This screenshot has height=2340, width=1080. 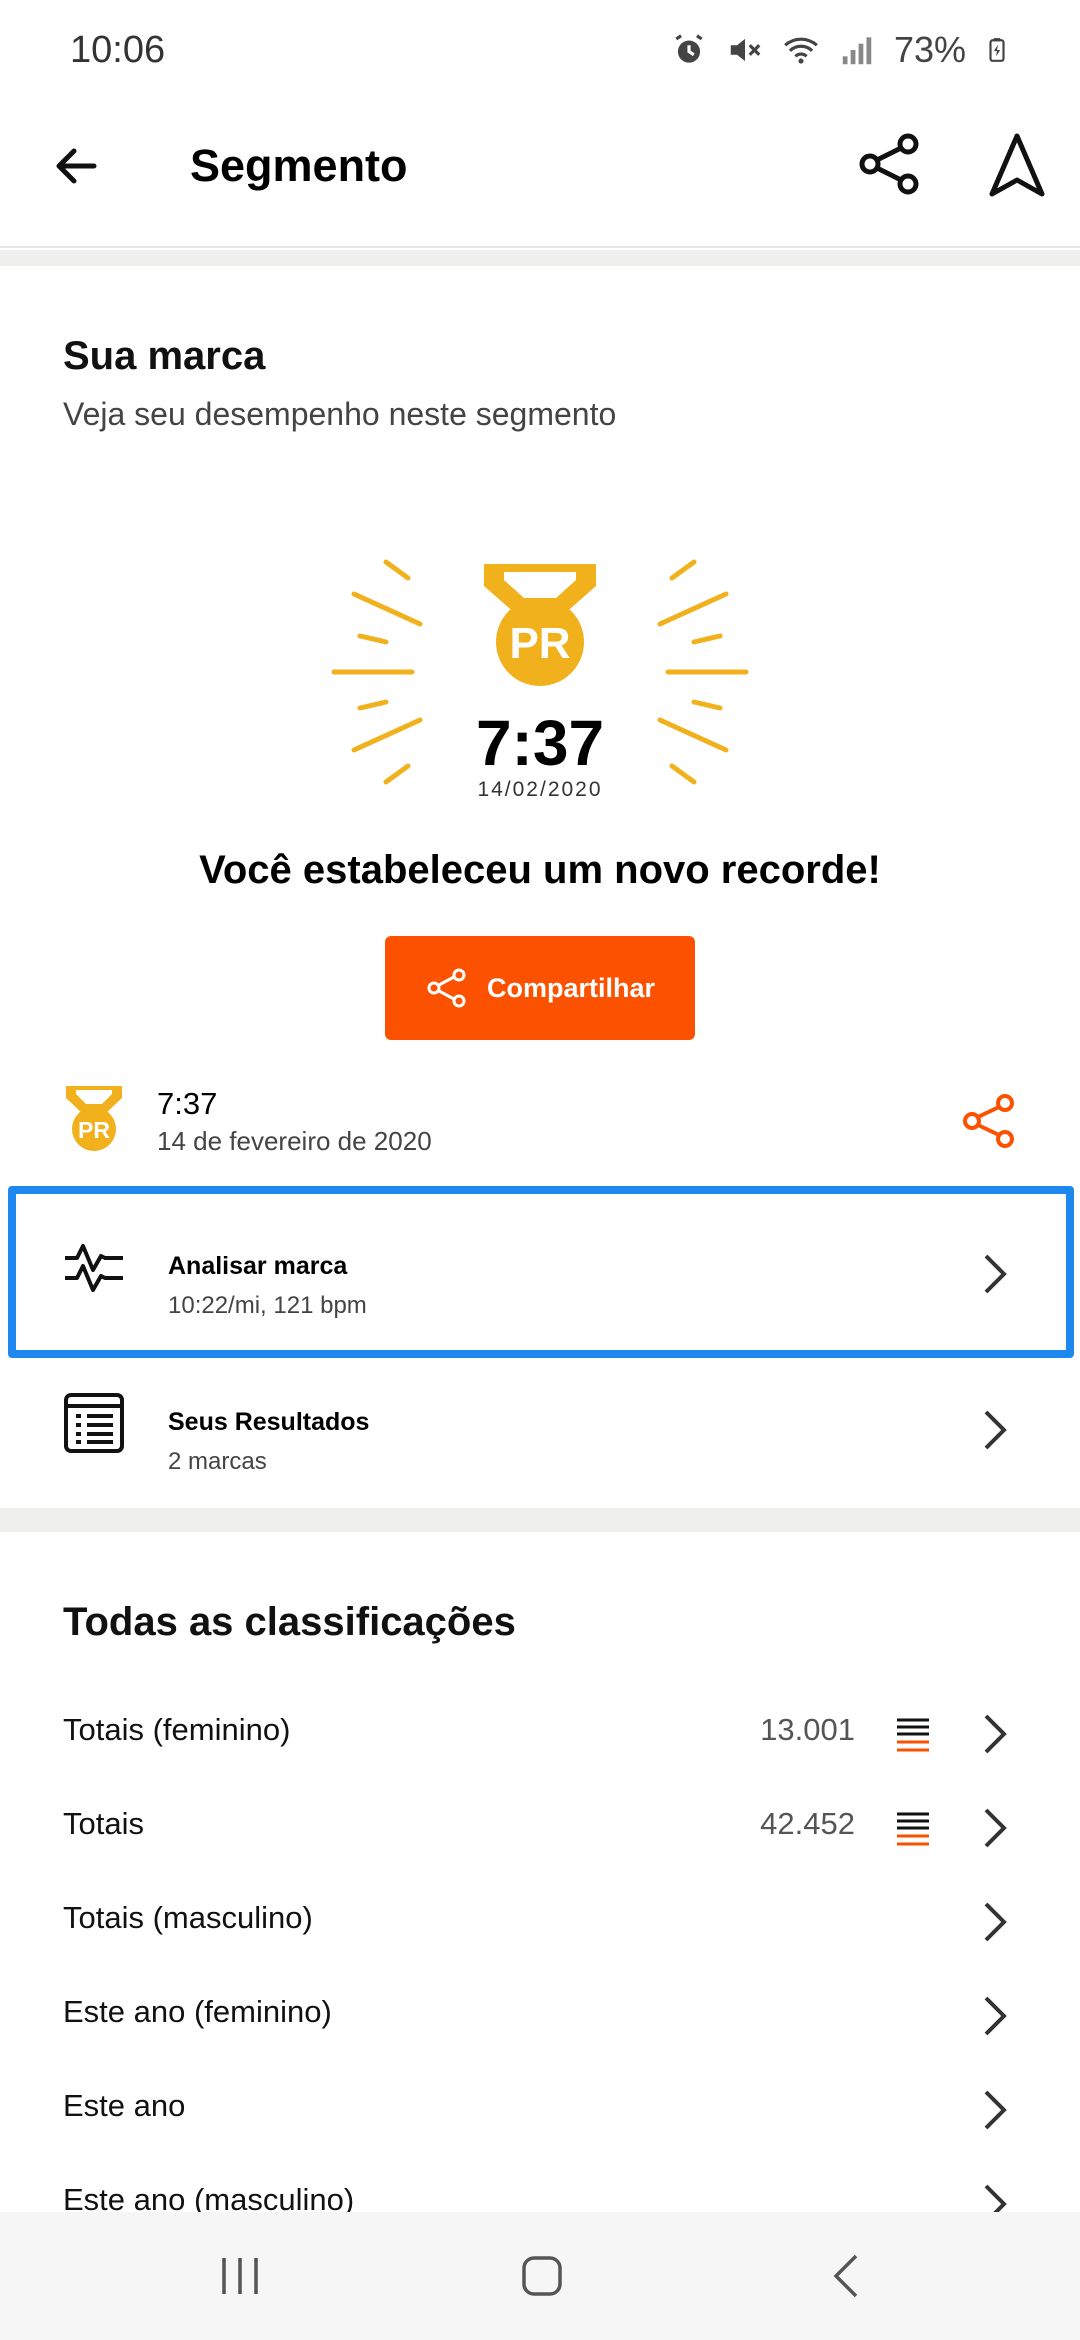 I want to click on results-list-icon, so click(x=94, y=1423).